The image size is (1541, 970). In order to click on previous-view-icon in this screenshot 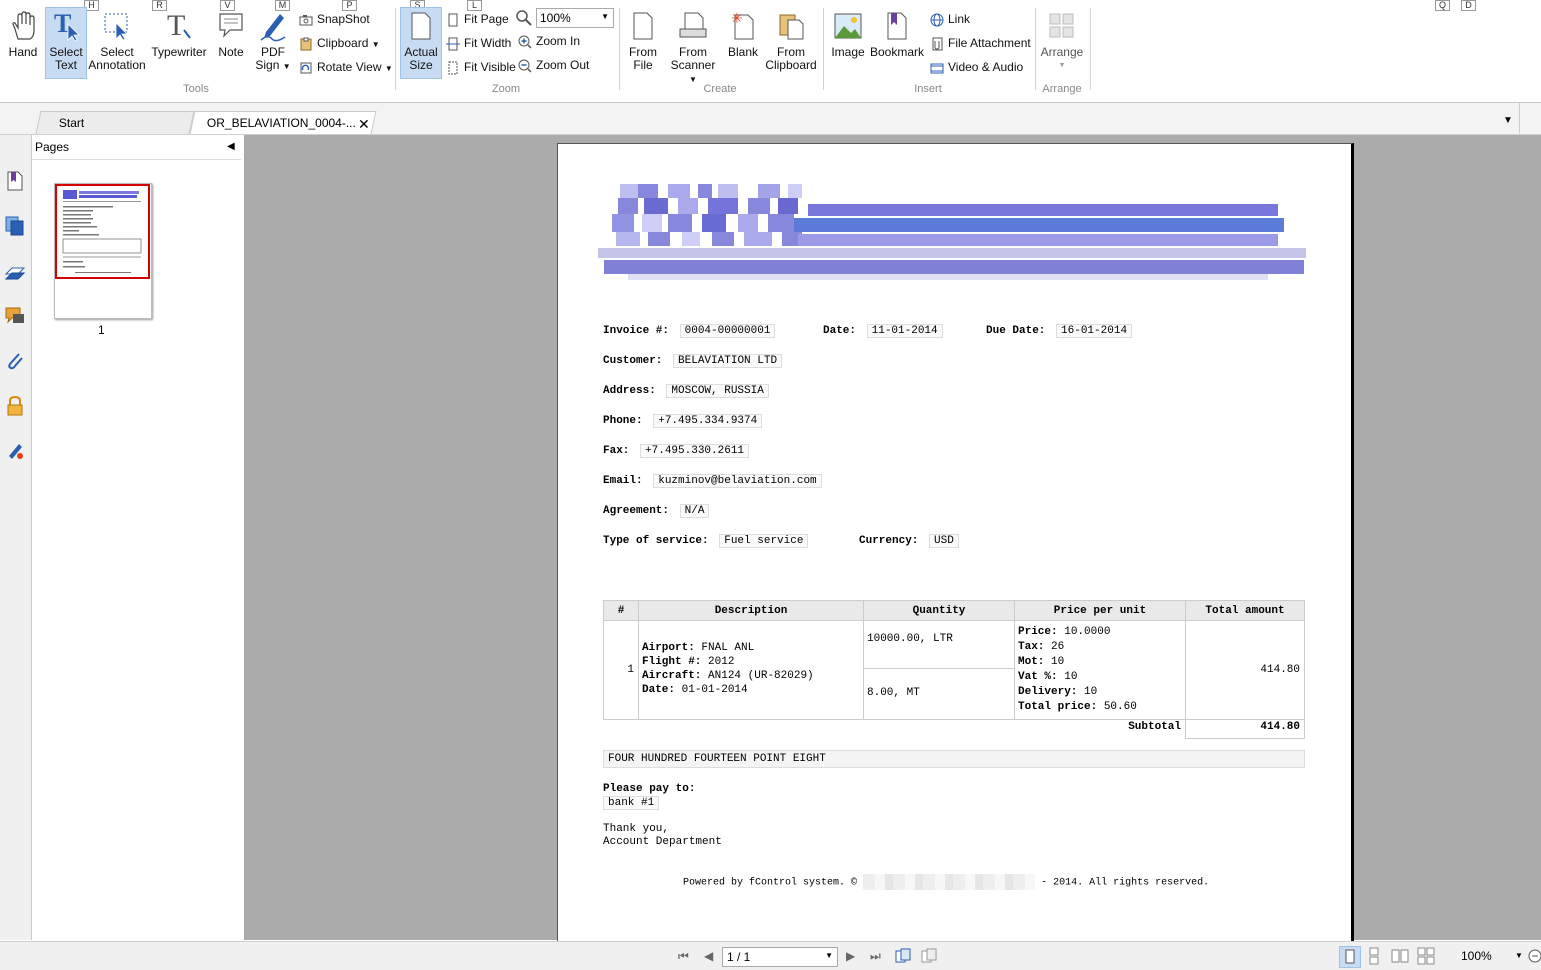, I will do `click(903, 956)`.